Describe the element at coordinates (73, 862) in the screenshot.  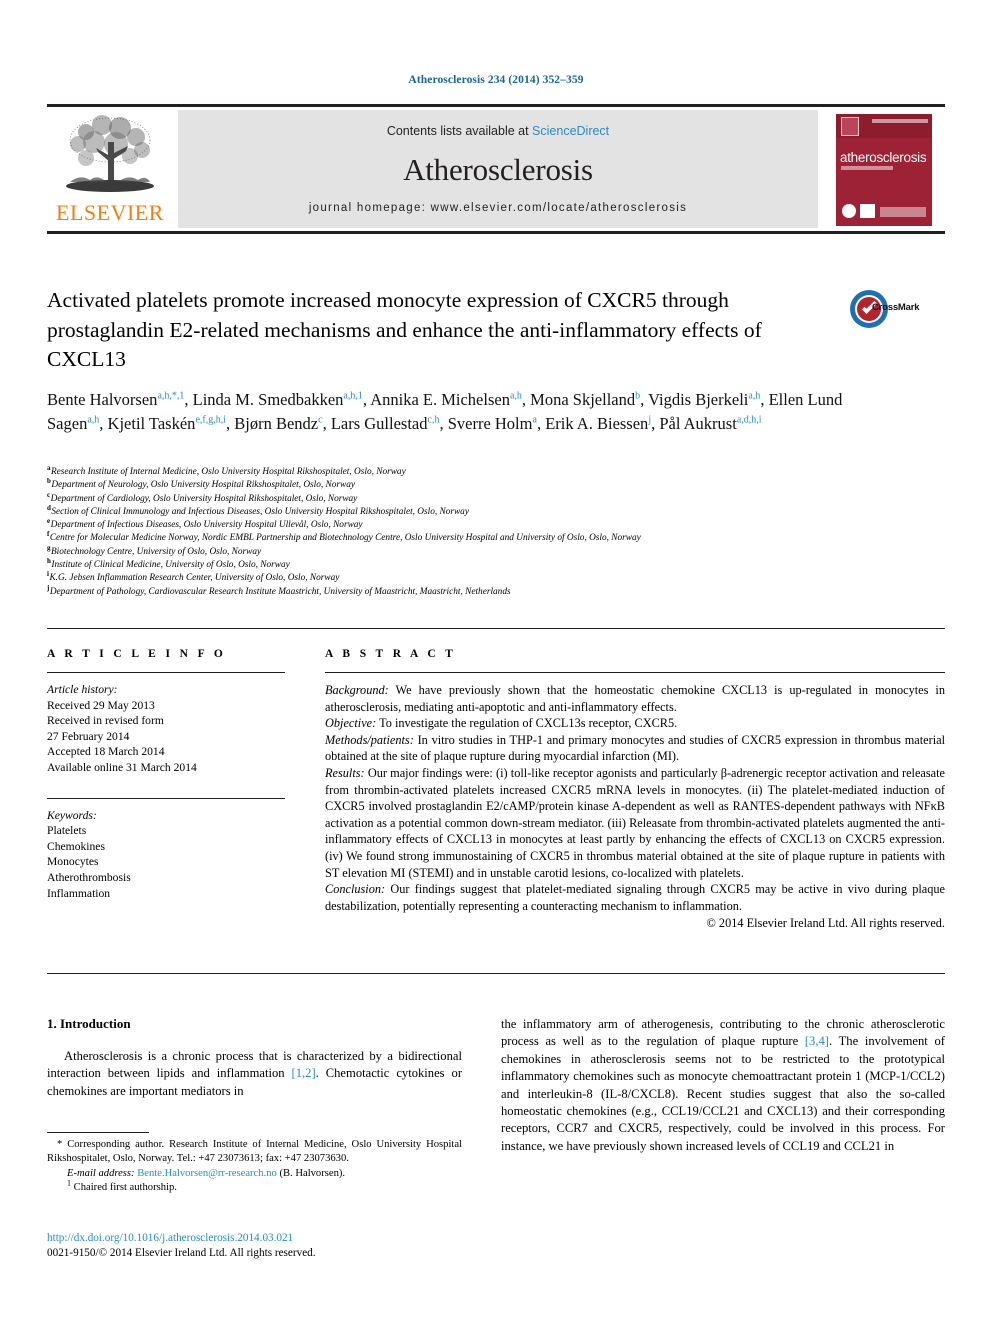
I see `keyword-item: Monocytes` at that location.